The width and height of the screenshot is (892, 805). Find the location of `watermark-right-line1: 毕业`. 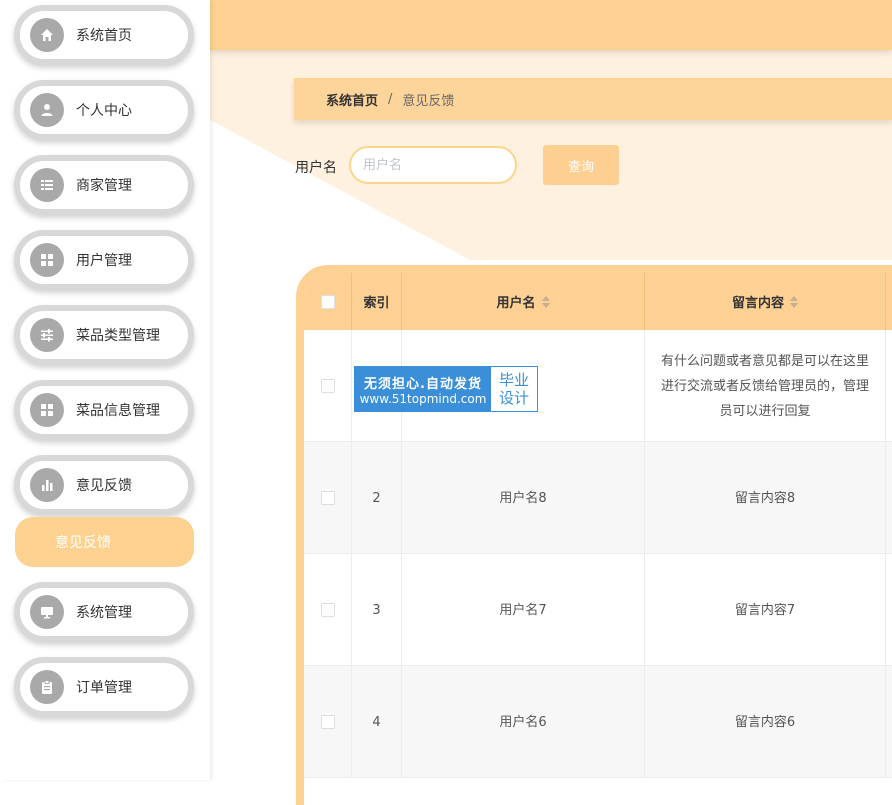

watermark-right-line1: 毕业 is located at coordinates (513, 380).